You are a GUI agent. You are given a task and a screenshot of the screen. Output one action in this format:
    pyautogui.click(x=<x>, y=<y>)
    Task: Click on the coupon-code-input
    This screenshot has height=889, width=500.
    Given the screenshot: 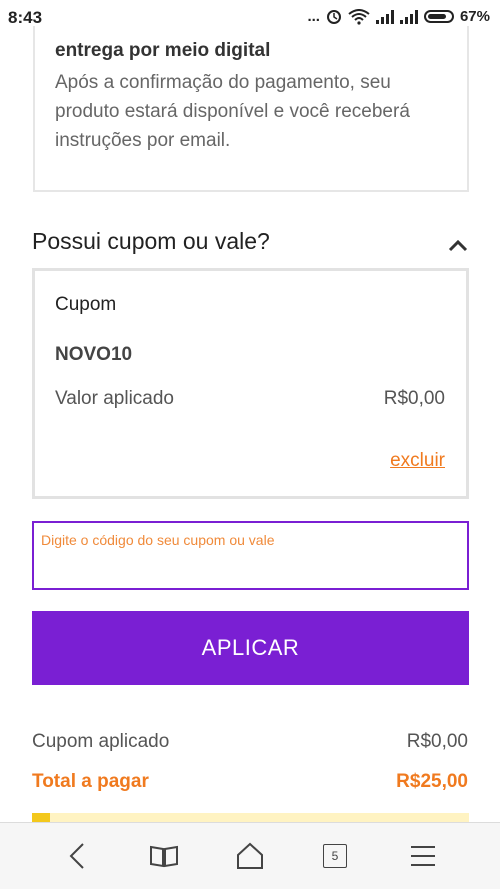 What is the action you would take?
    pyautogui.click(x=250, y=555)
    